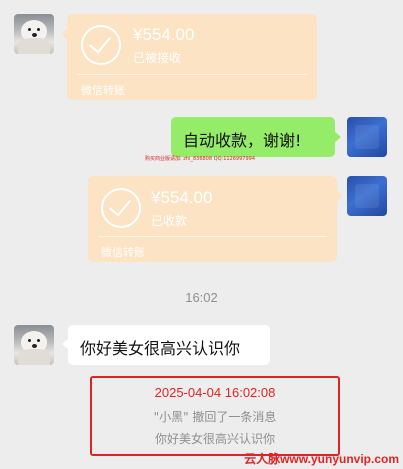 This screenshot has height=469, width=403. What do you see at coordinates (200, 159) in the screenshot?
I see `purchase-watermark: 购买商业版请加: zhi_836808 QQ:1126997994` at bounding box center [200, 159].